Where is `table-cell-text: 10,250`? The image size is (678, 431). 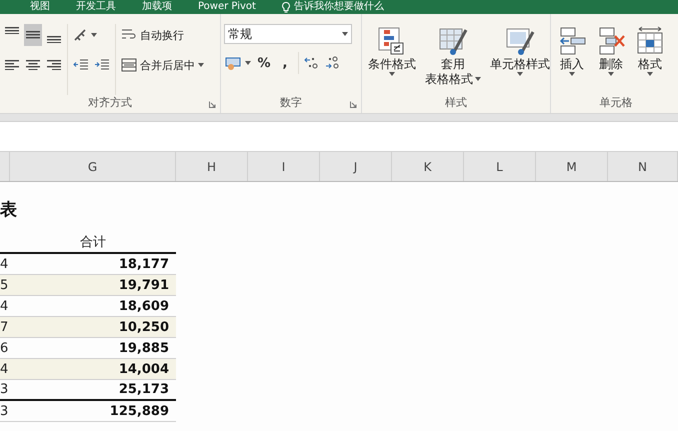 table-cell-text: 10,250 is located at coordinates (144, 327).